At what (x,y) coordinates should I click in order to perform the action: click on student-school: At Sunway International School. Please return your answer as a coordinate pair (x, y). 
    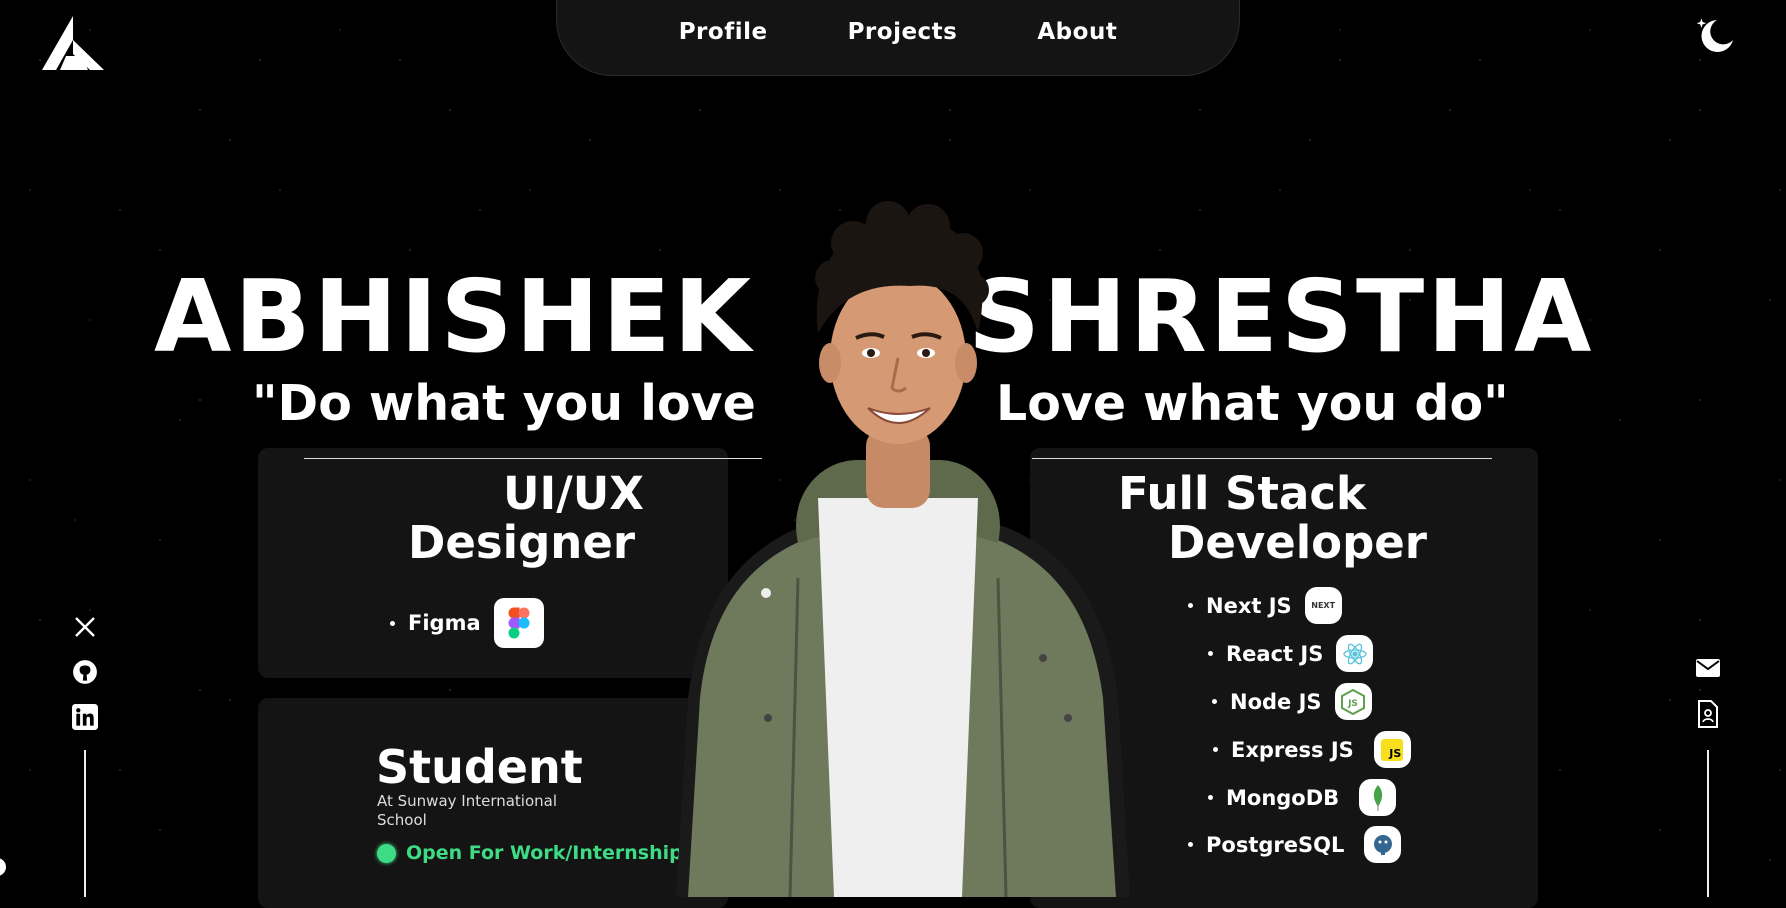
    Looking at the image, I should click on (467, 810).